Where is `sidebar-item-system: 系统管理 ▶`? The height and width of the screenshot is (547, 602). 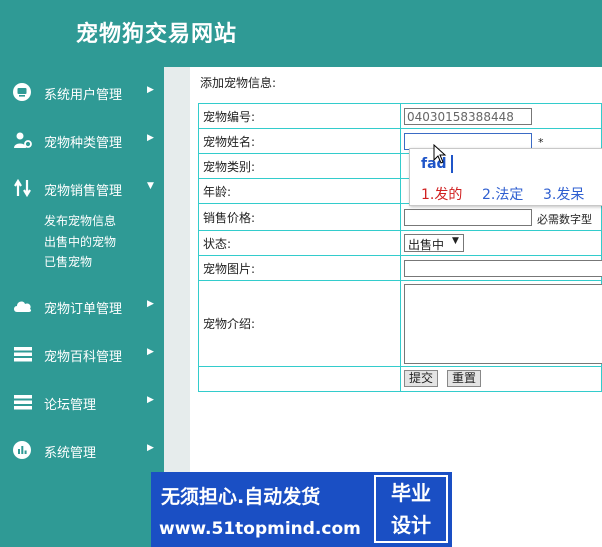 sidebar-item-system: 系统管理 ▶ is located at coordinates (82, 450).